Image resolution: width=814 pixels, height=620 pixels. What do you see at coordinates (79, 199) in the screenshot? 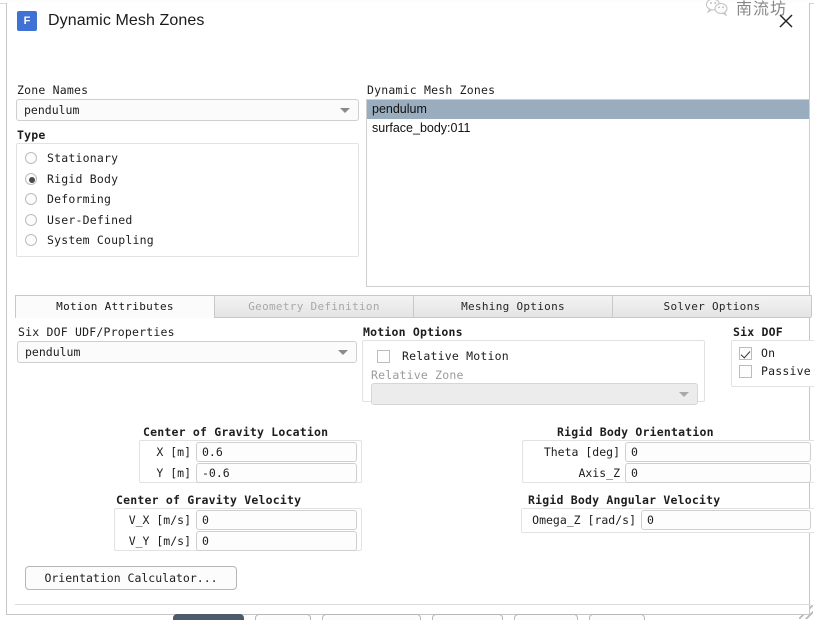
I see `type-option-label: Deforming` at bounding box center [79, 199].